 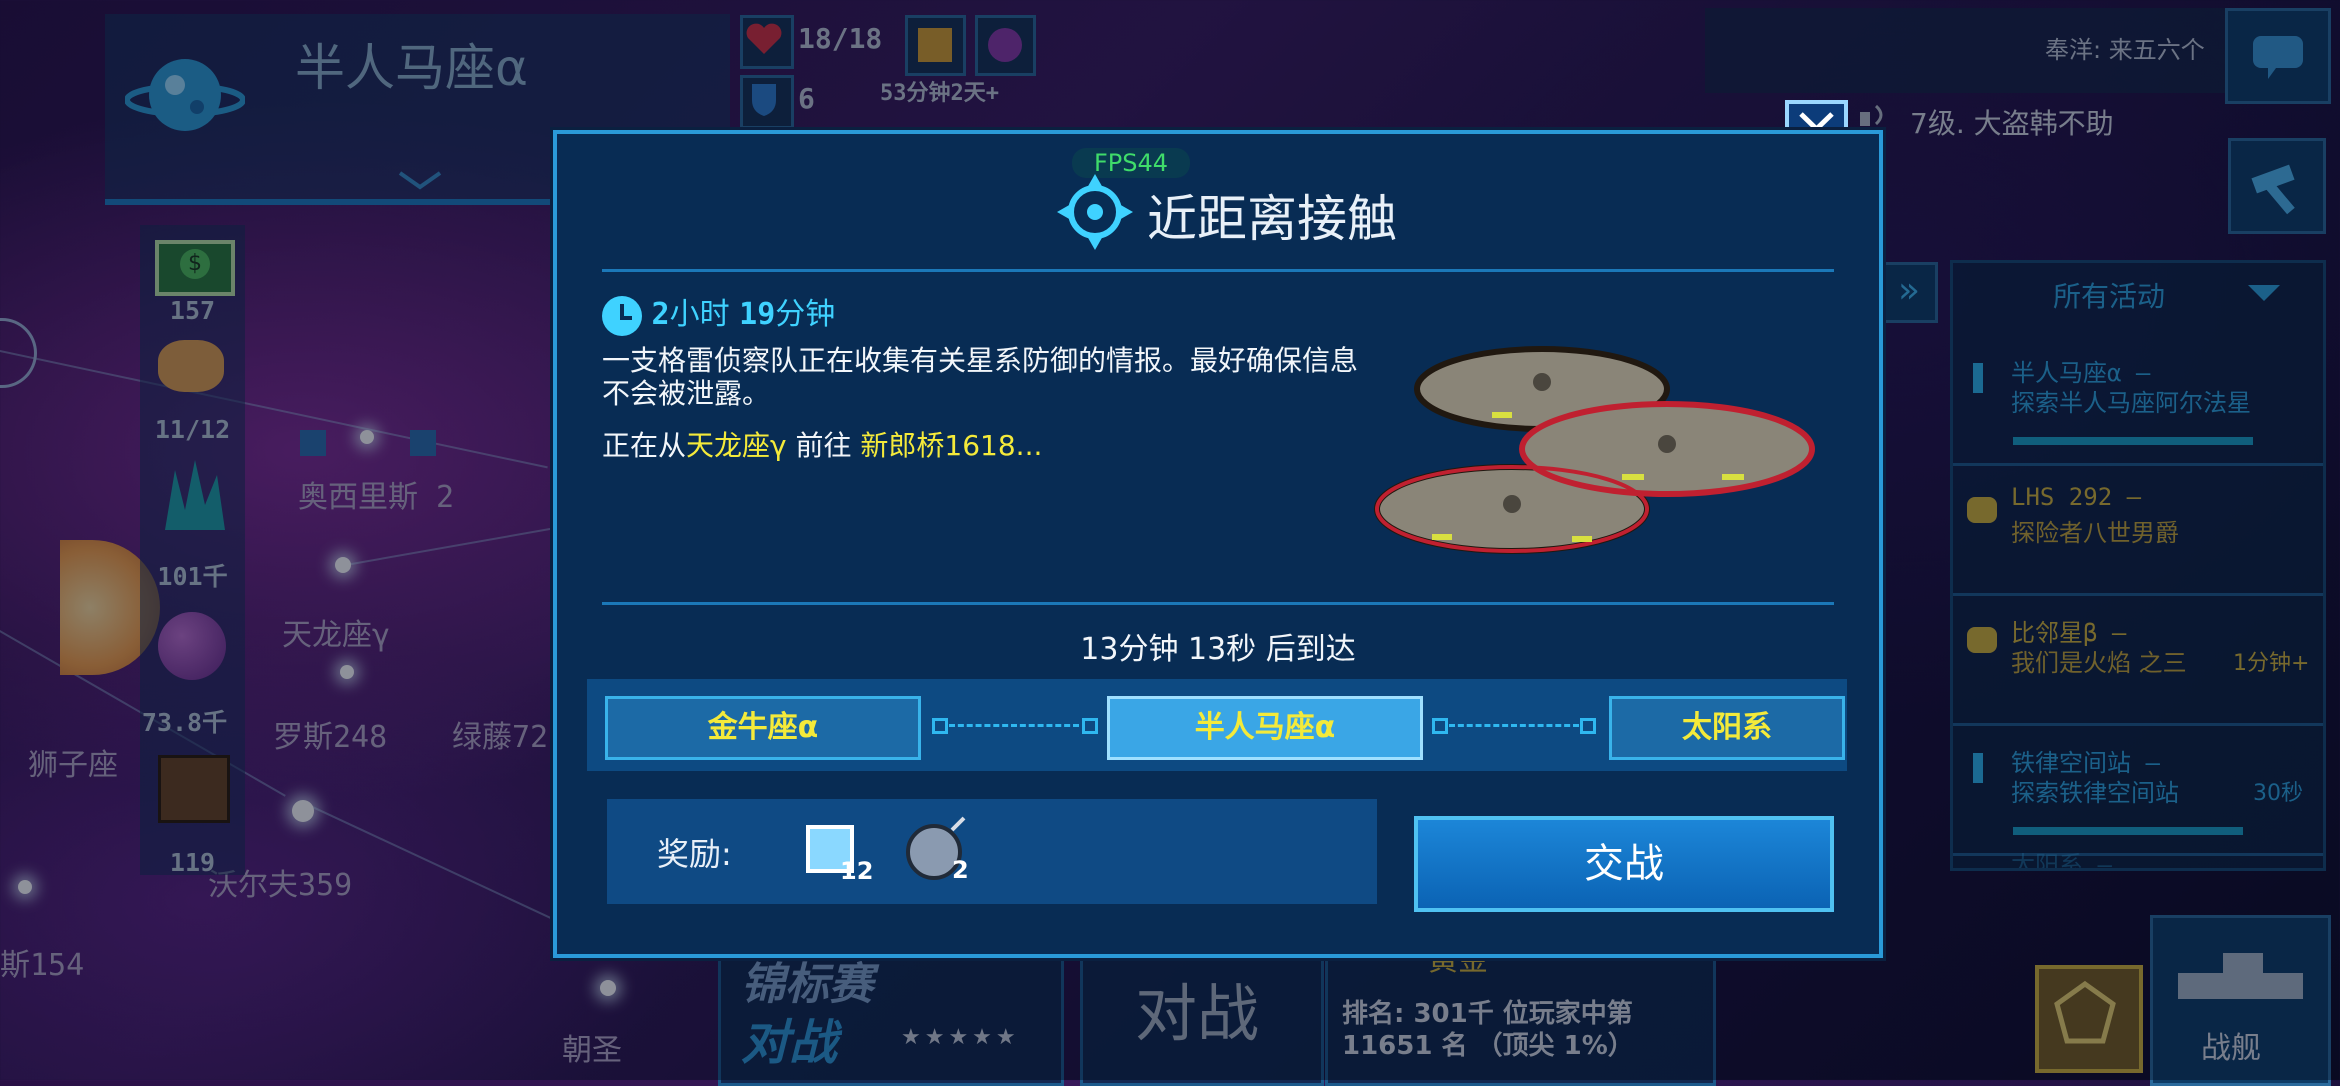 What do you see at coordinates (960, 870) in the screenshot?
I see `reward-orb-count: 2` at bounding box center [960, 870].